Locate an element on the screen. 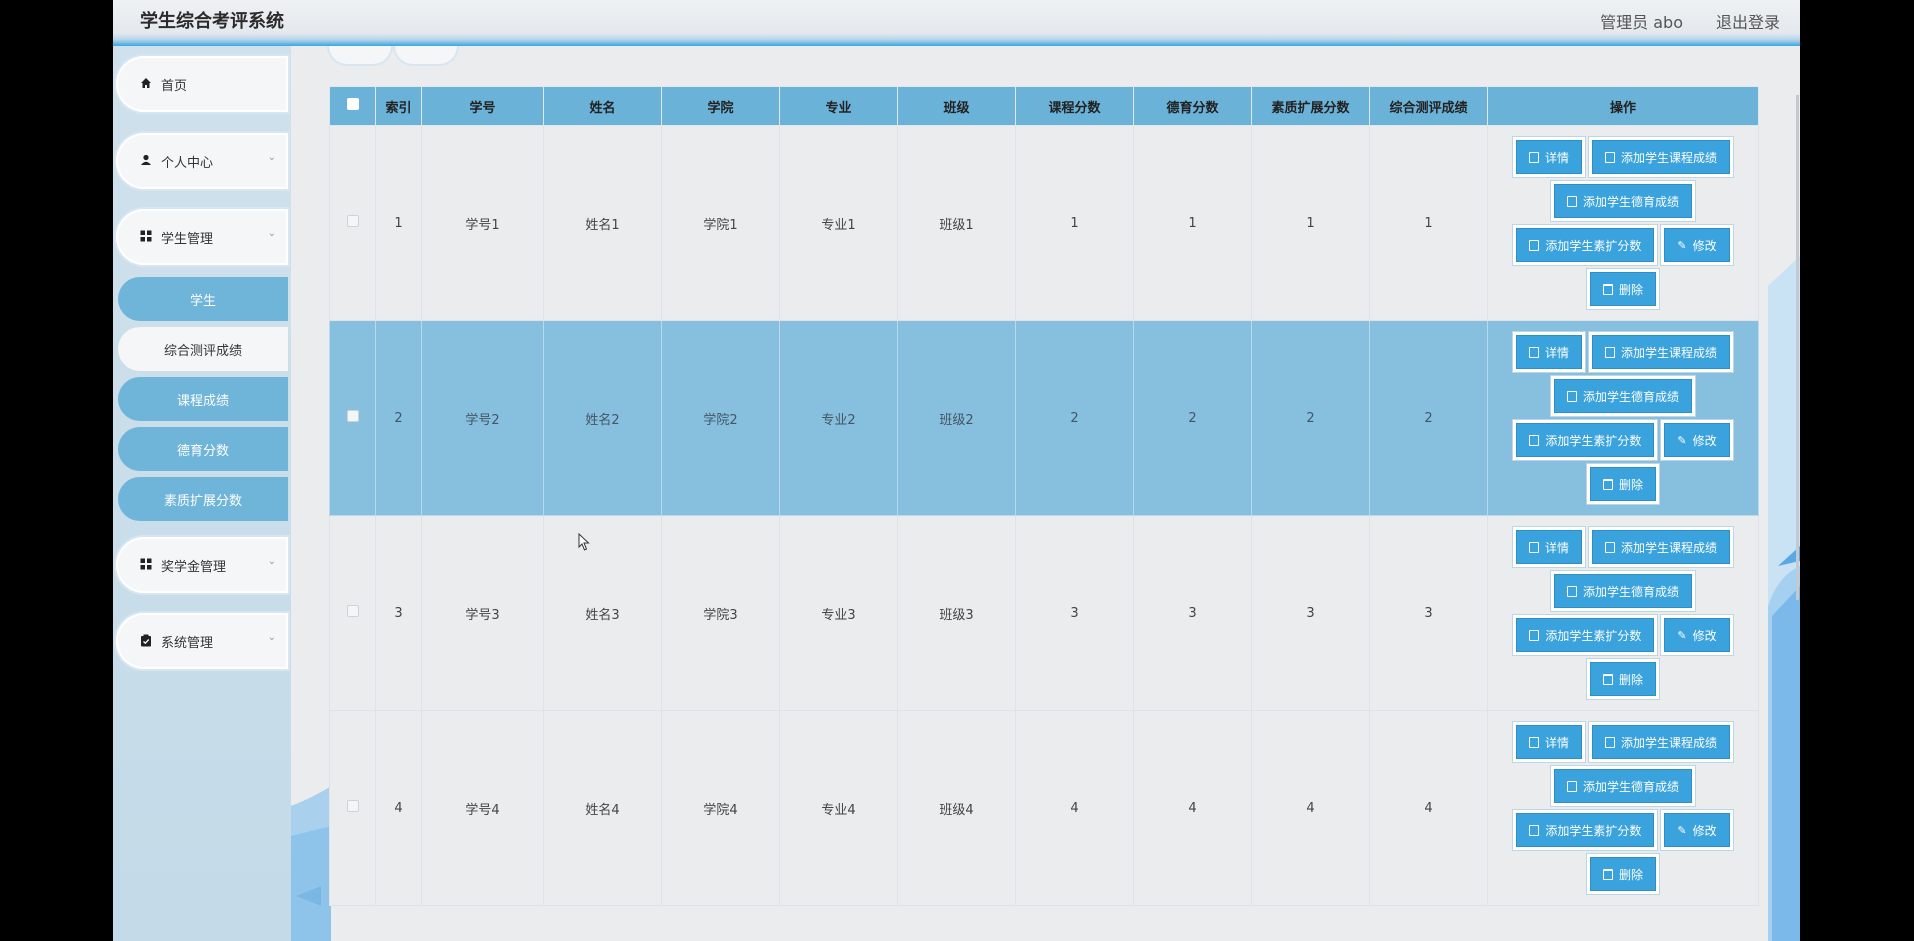  sidebar-item-label: 系统管理 is located at coordinates (187, 643).